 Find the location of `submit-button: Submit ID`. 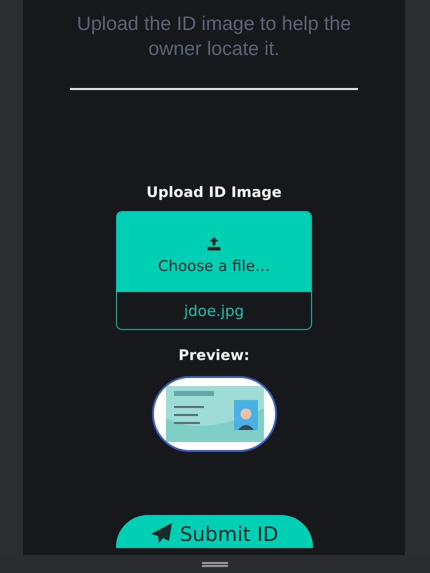

submit-button: Submit ID is located at coordinates (214, 531).